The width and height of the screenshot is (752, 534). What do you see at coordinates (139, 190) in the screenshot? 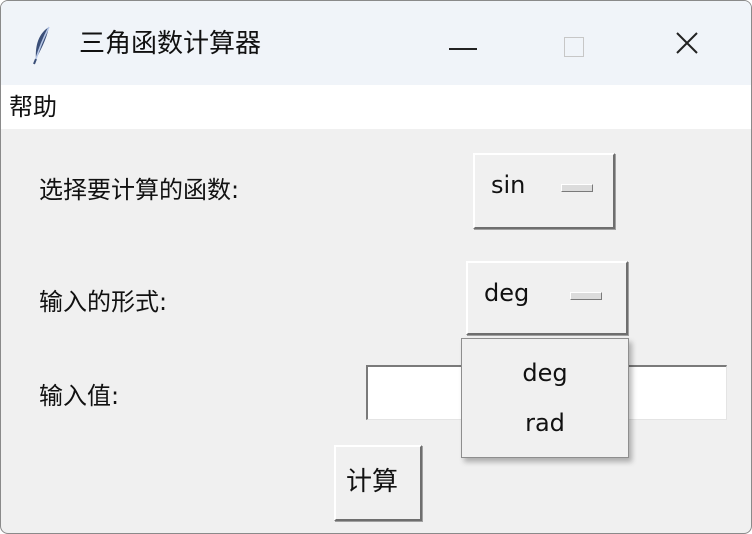
I see `function-label: 选择要计算的函数:` at bounding box center [139, 190].